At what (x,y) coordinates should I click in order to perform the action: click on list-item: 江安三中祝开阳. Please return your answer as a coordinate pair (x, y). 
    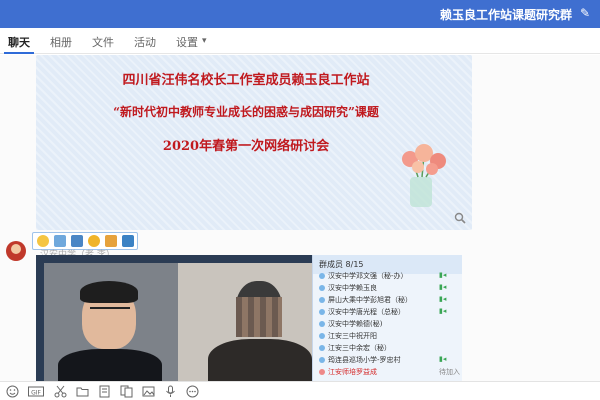
    Looking at the image, I should click on (348, 336).